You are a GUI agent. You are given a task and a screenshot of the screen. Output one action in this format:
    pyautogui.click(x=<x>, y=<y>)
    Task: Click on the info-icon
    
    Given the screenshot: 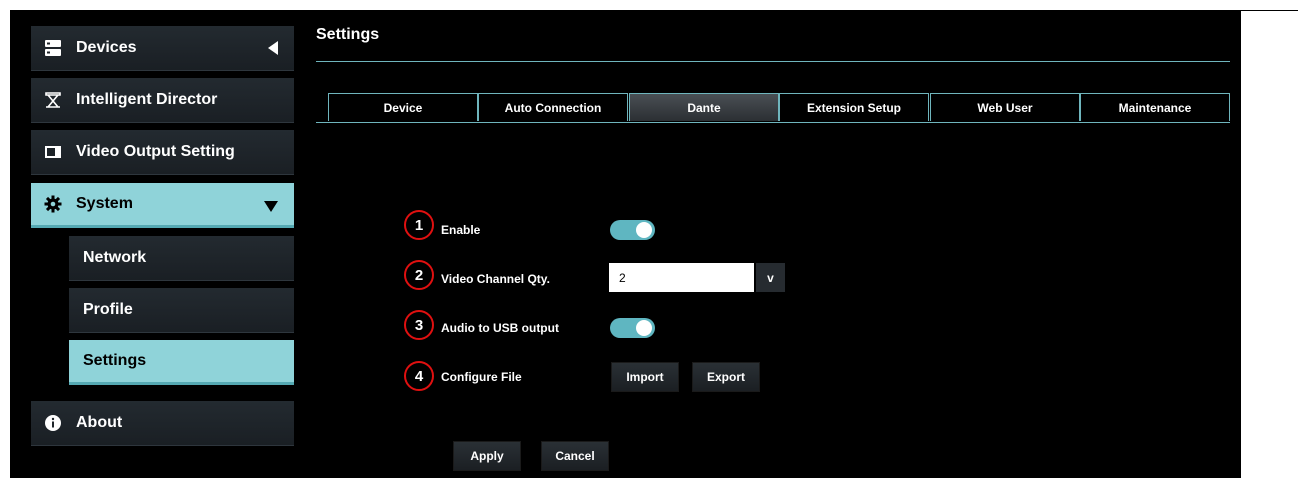 What is the action you would take?
    pyautogui.click(x=53, y=423)
    